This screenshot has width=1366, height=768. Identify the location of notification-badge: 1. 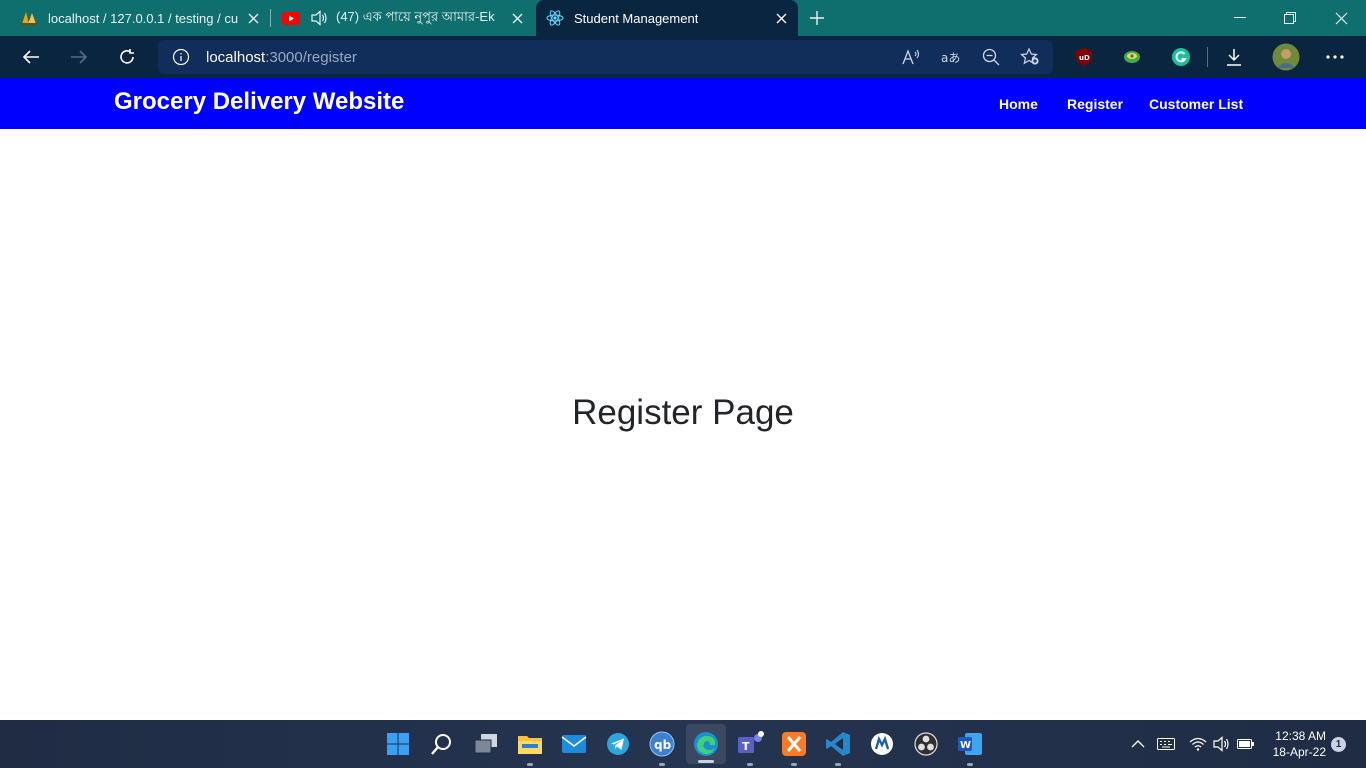
(1338, 744).